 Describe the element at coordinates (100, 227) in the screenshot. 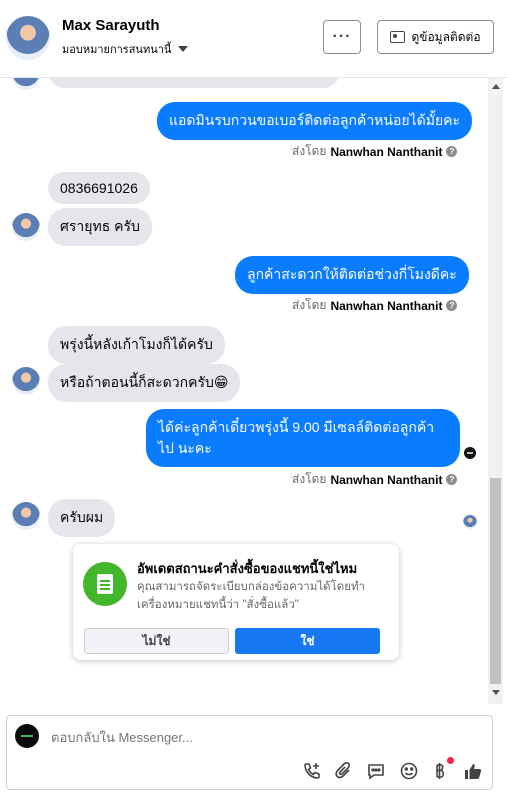

I see `message-bubble-incoming: ศรายุทธ ครับ` at that location.